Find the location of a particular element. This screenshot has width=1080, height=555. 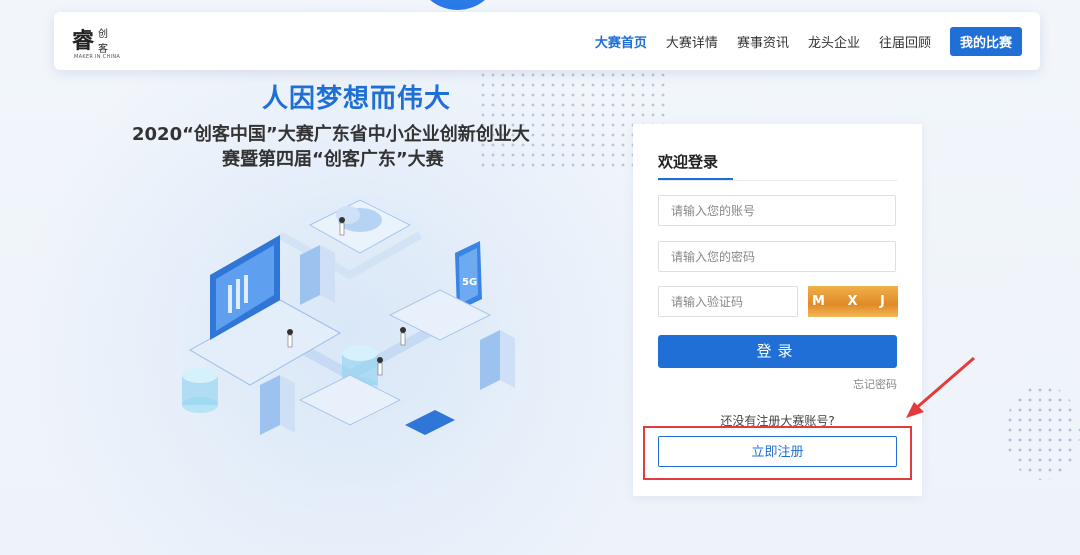

hero-subtitle-line1: 2020“创客中国”大赛广东省中小企业创新创业大 is located at coordinates (331, 134).